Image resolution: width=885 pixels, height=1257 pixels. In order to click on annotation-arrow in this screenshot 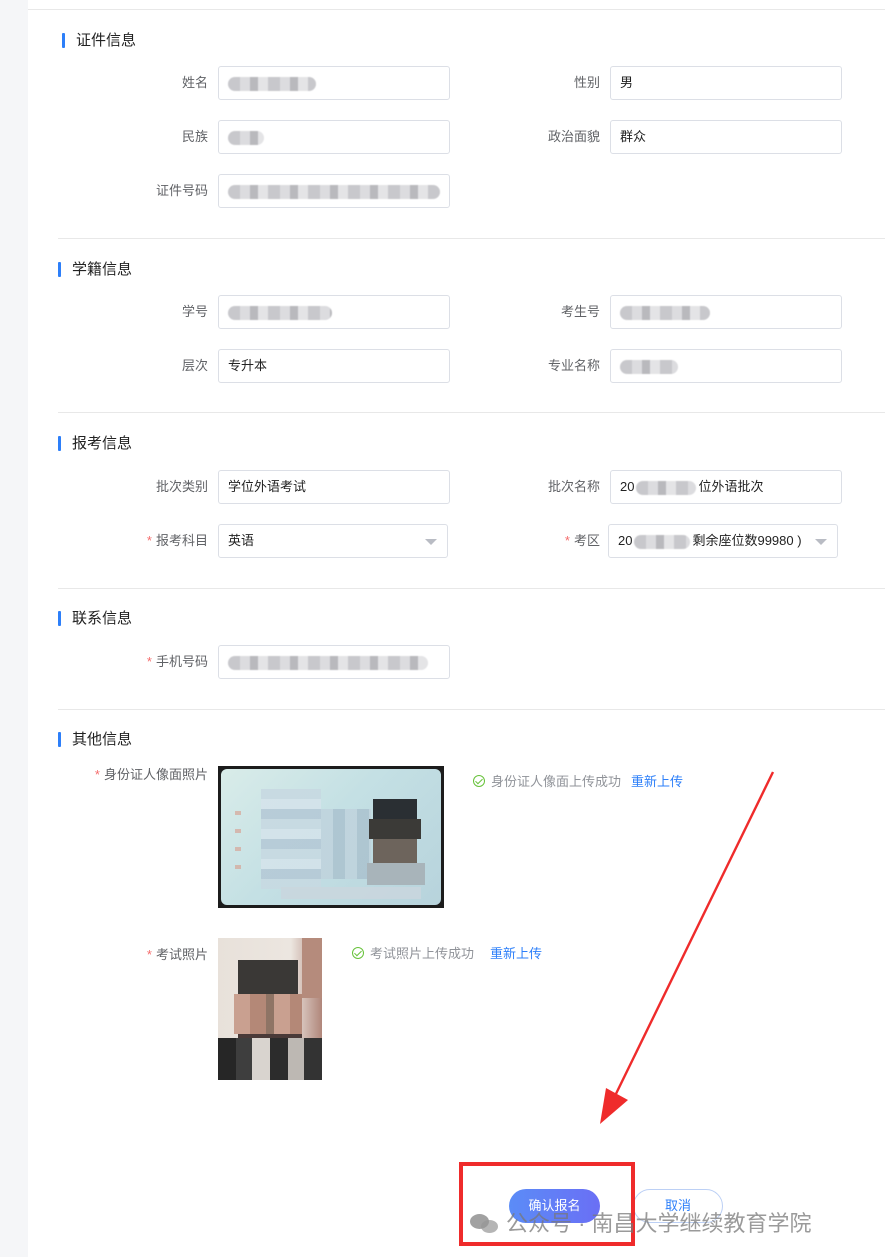, I will do `click(687, 947)`.